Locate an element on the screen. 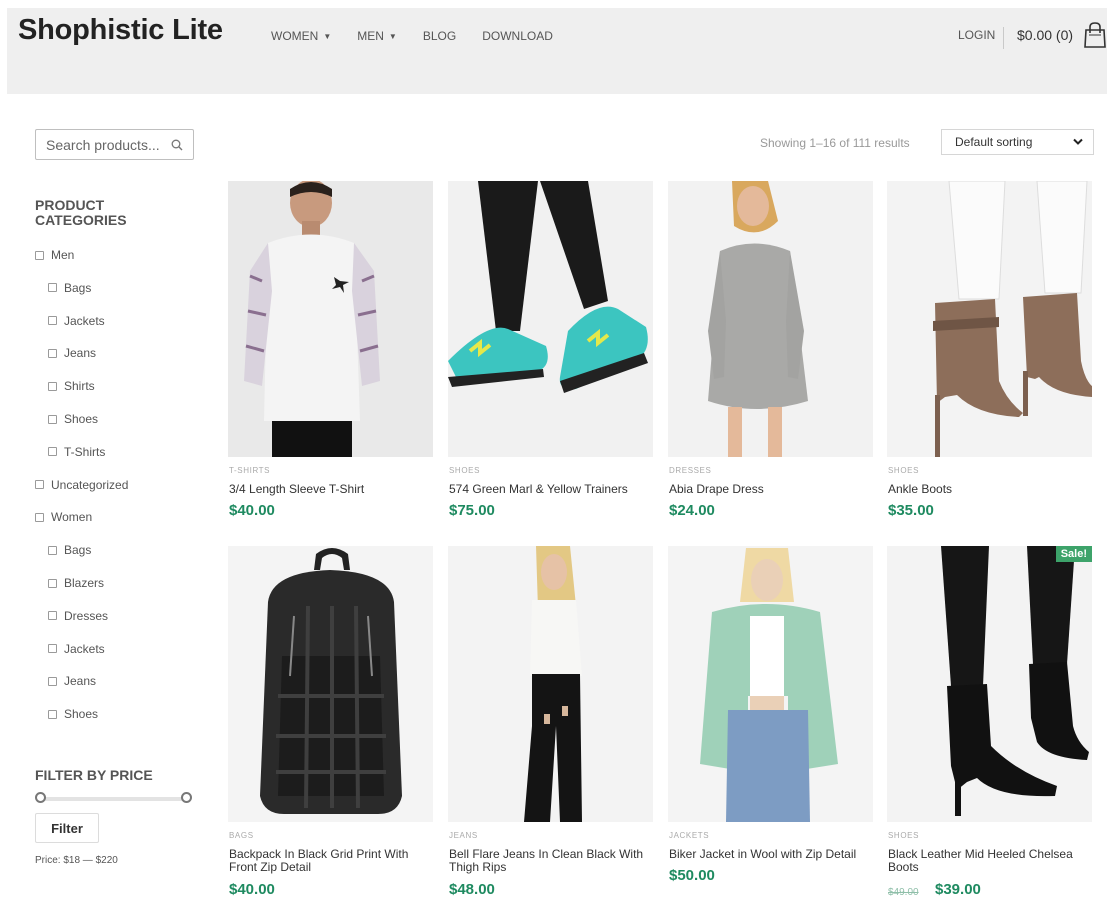 The width and height of the screenshot is (1107, 902). product-price: $75.00 is located at coordinates (472, 510).